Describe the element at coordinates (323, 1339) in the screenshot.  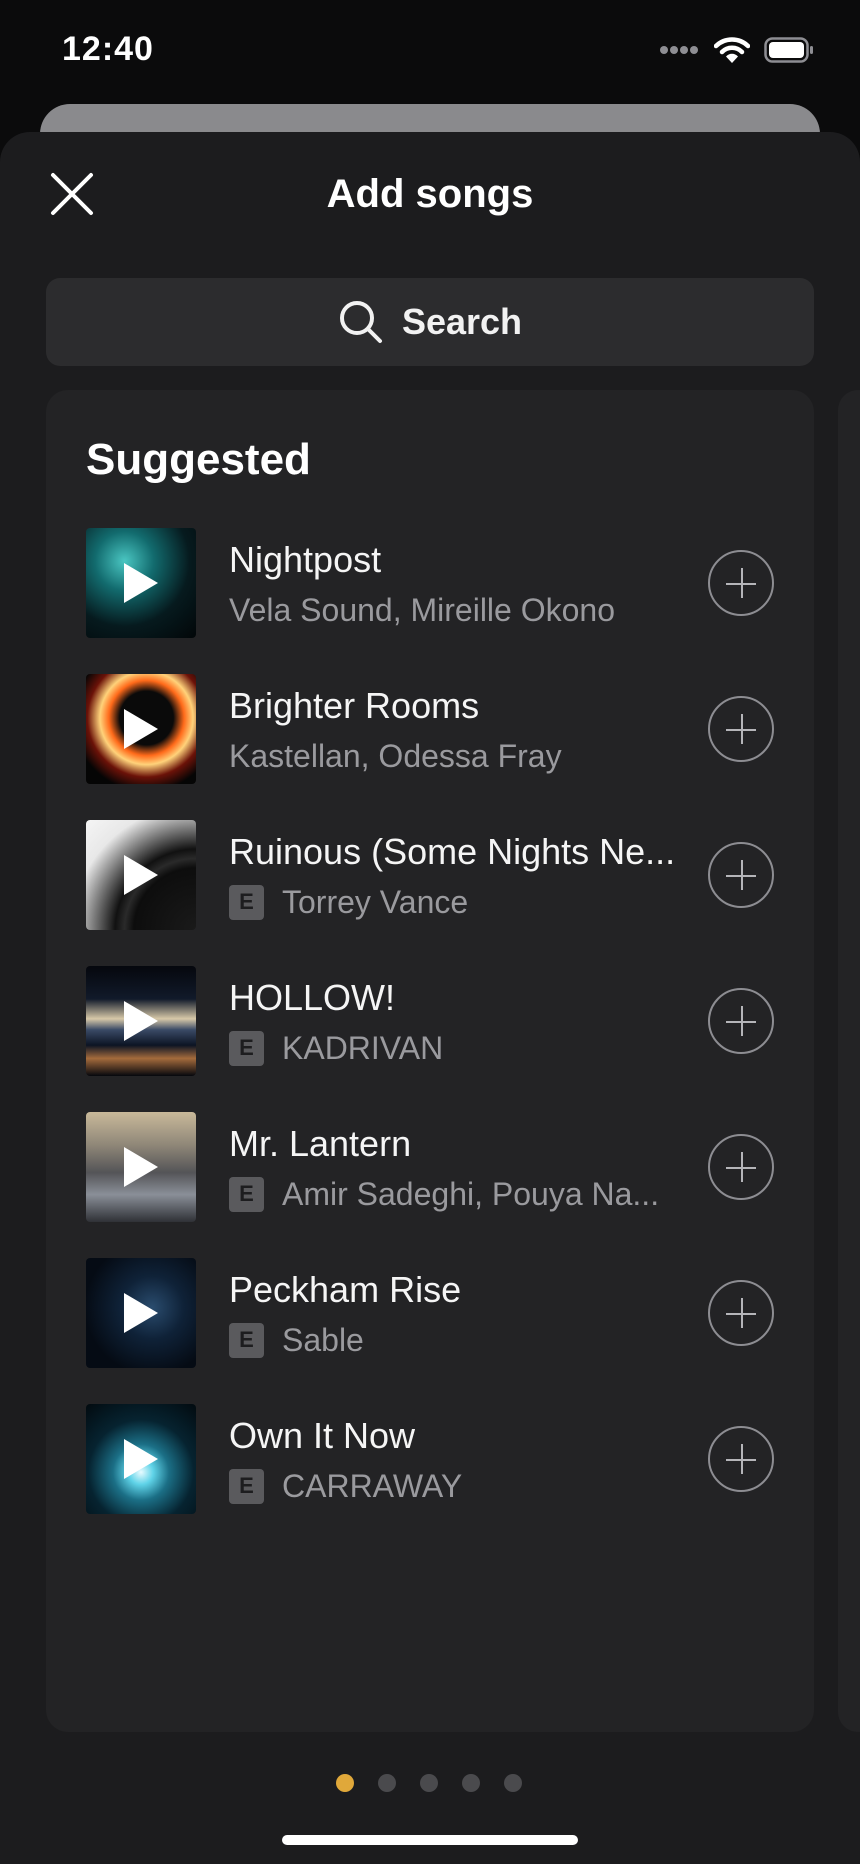
I see `song-artists: Sable` at that location.